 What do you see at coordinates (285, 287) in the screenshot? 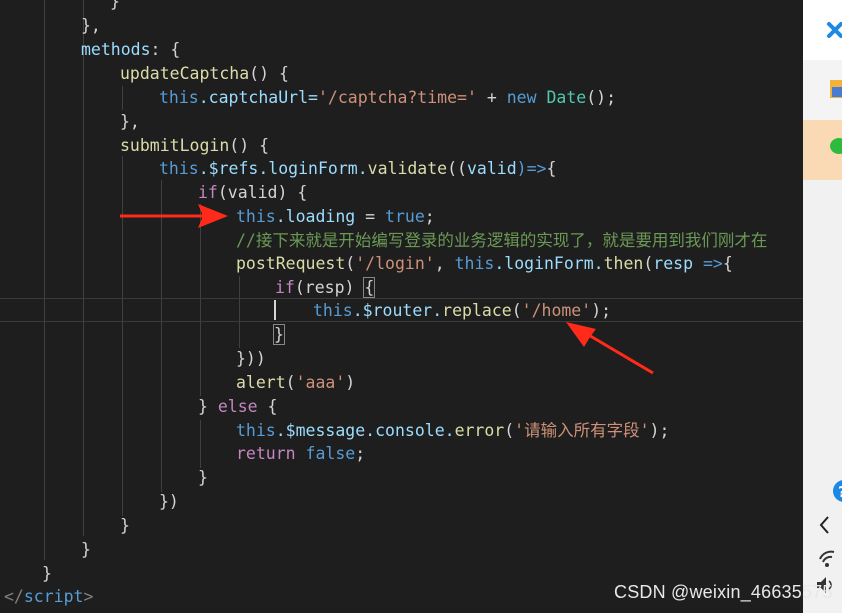
I see `code-token: if` at bounding box center [285, 287].